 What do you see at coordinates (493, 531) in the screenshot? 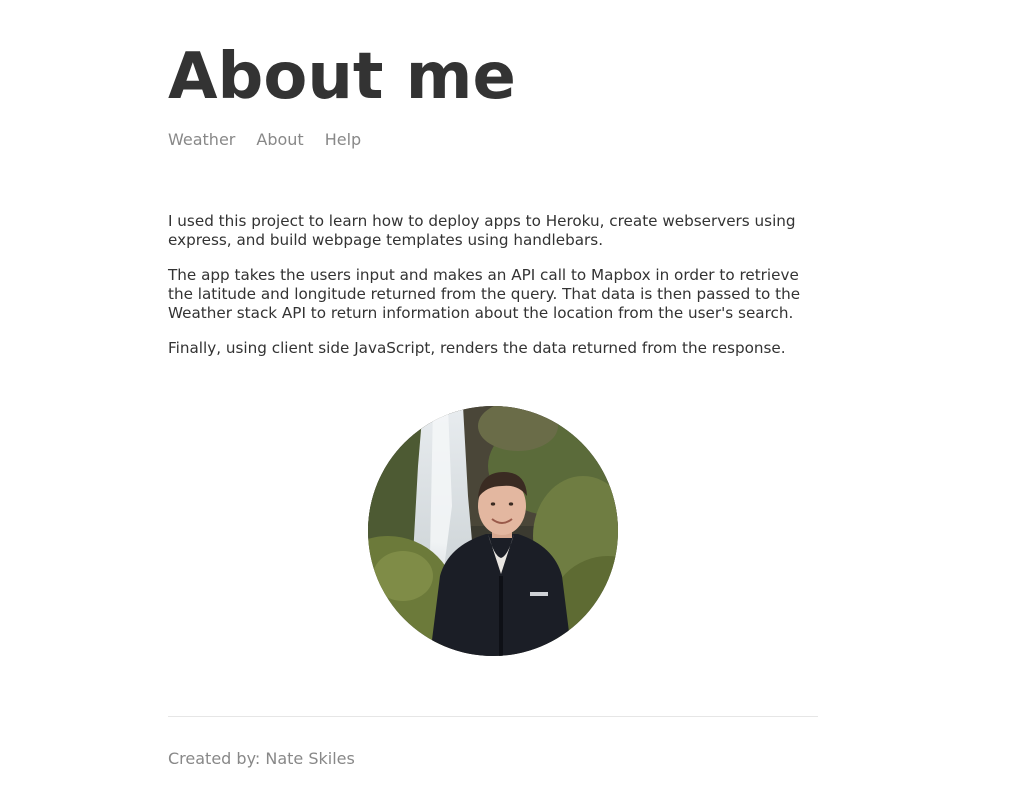
I see `profile-photo` at bounding box center [493, 531].